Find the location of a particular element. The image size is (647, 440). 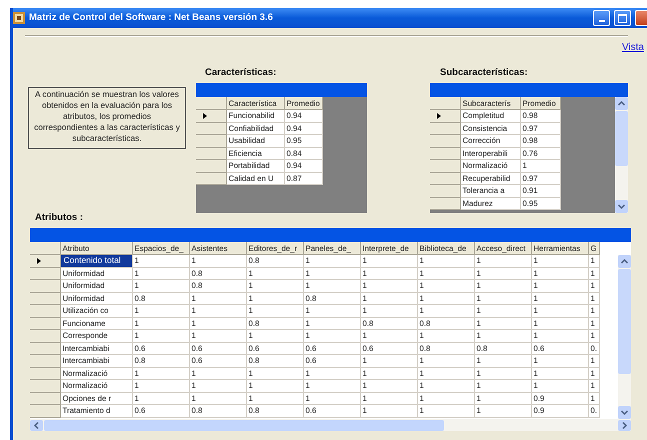

link: Vista is located at coordinates (633, 48).